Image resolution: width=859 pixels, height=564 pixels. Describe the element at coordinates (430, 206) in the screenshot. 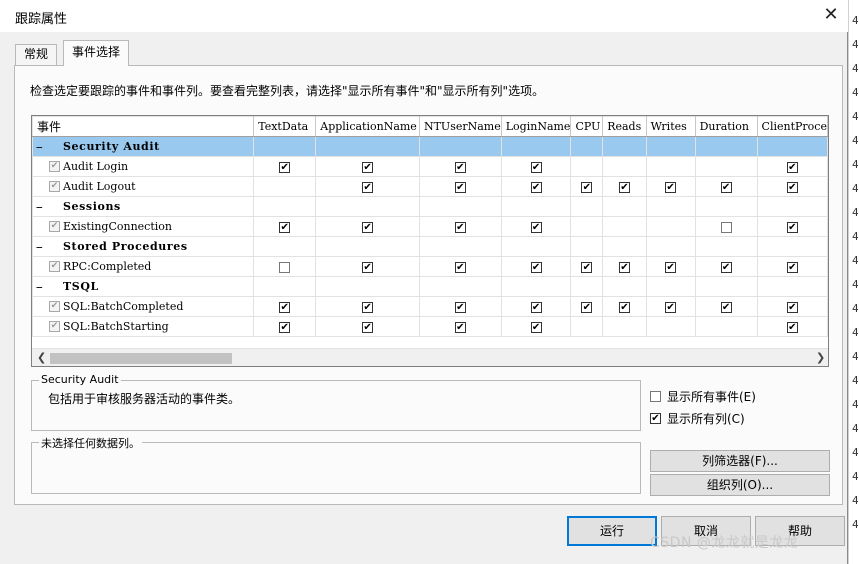

I see `category-row: − Sessions` at that location.